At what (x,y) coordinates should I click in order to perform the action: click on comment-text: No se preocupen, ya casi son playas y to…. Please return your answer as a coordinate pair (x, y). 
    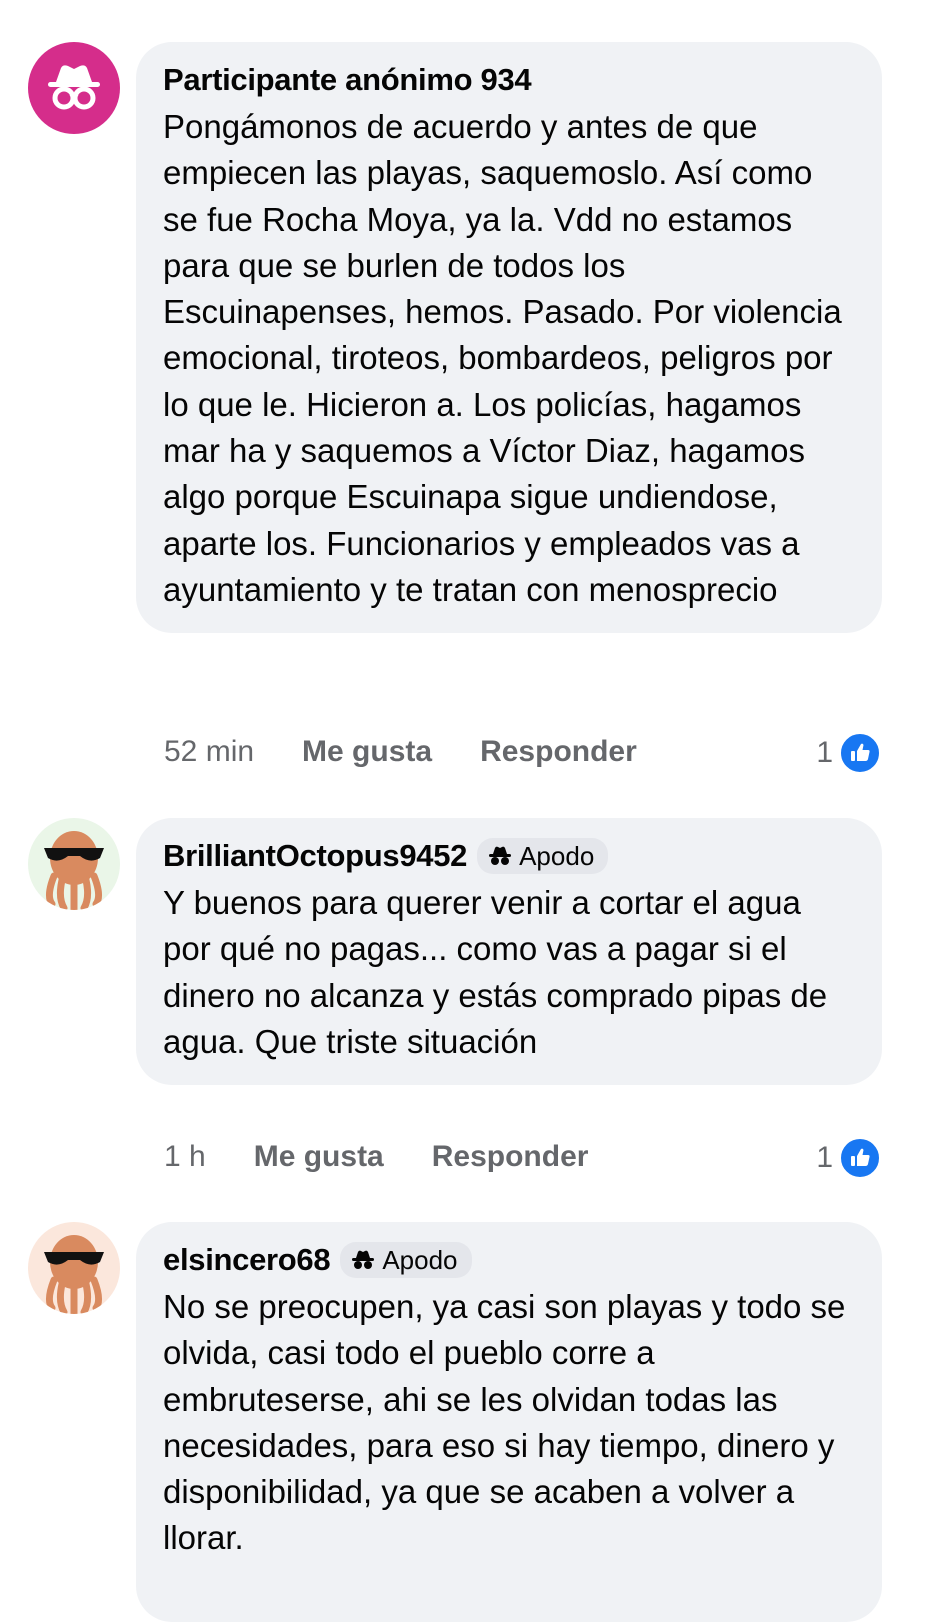
    Looking at the image, I should click on (504, 1422).